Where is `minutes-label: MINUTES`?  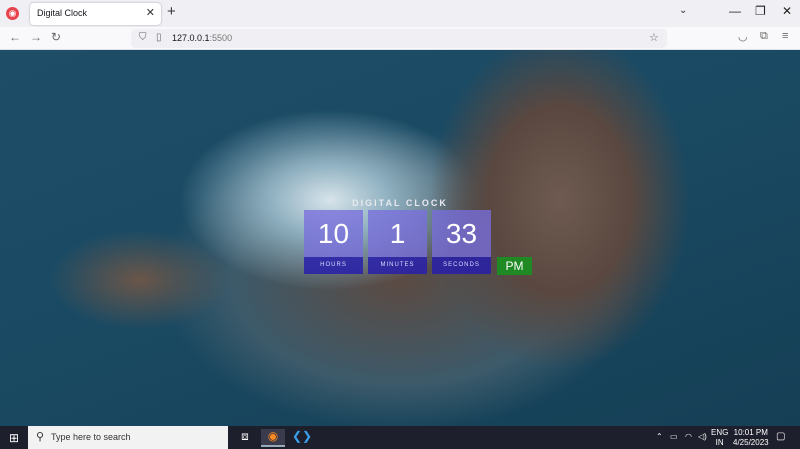
minutes-label: MINUTES is located at coordinates (397, 265).